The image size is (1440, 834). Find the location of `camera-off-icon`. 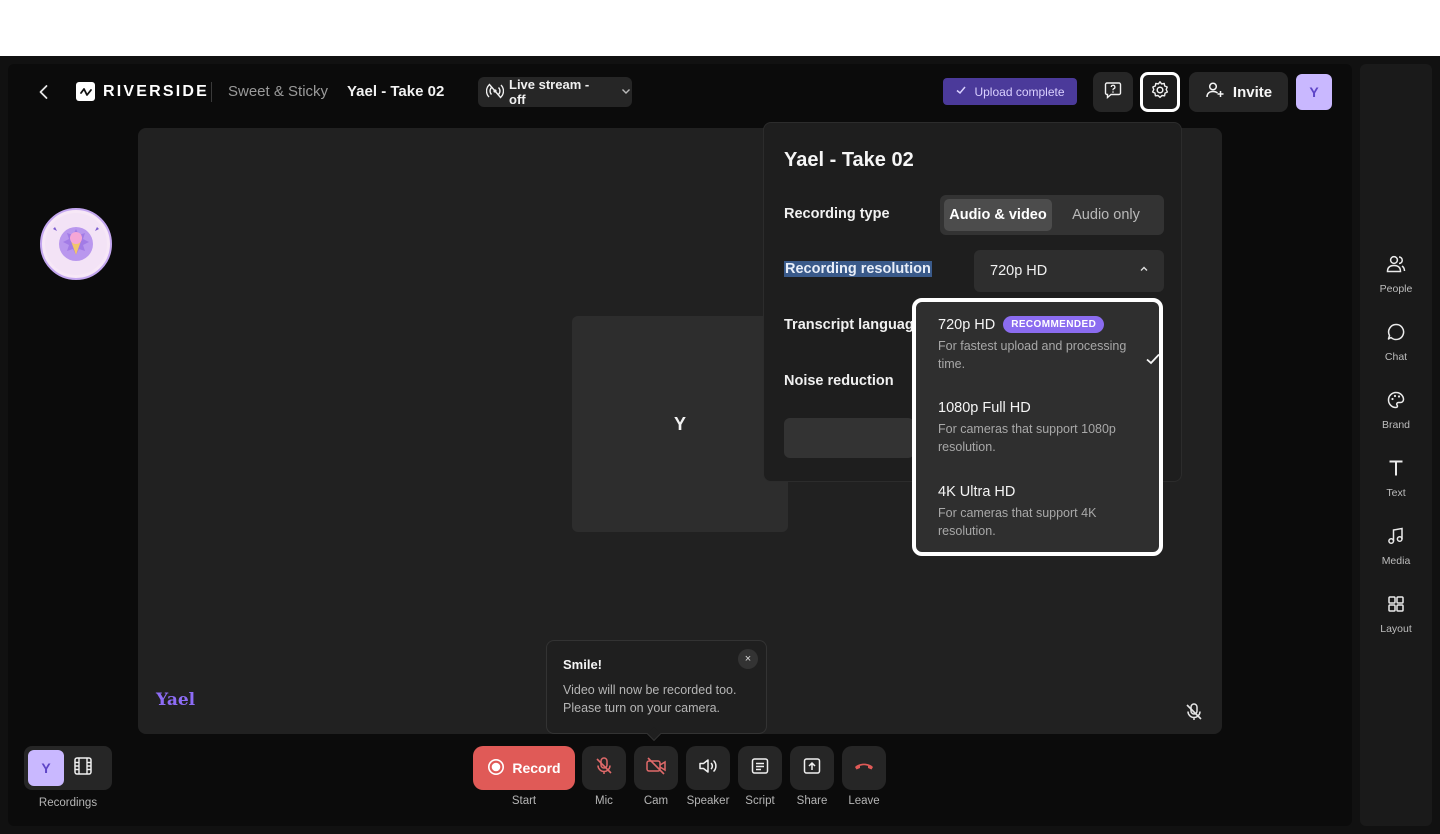

camera-off-icon is located at coordinates (656, 768).